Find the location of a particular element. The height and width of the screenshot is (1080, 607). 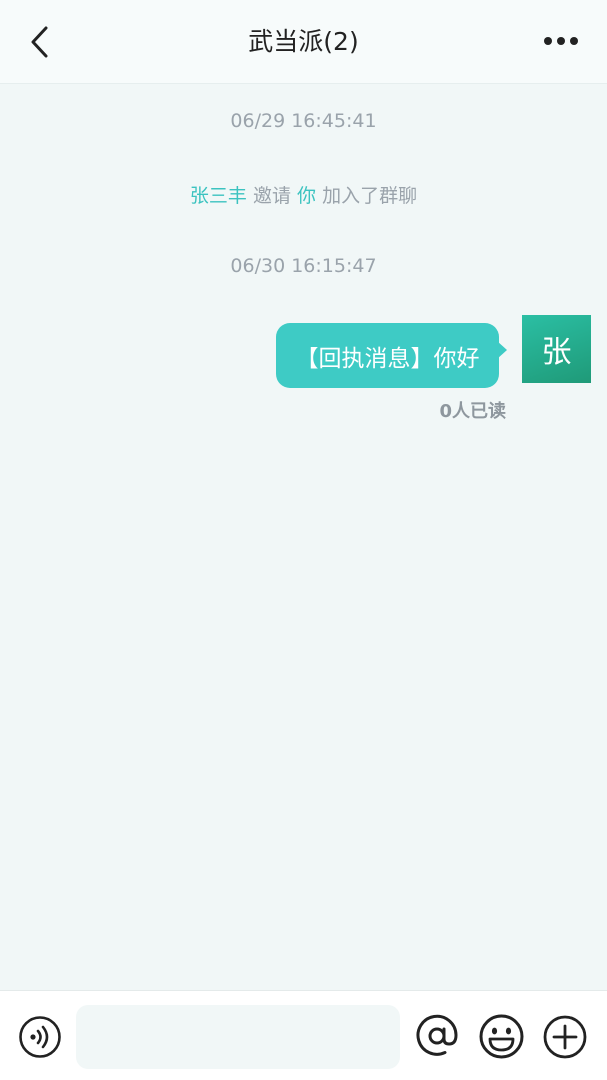

mention-button is located at coordinates (437, 1036).